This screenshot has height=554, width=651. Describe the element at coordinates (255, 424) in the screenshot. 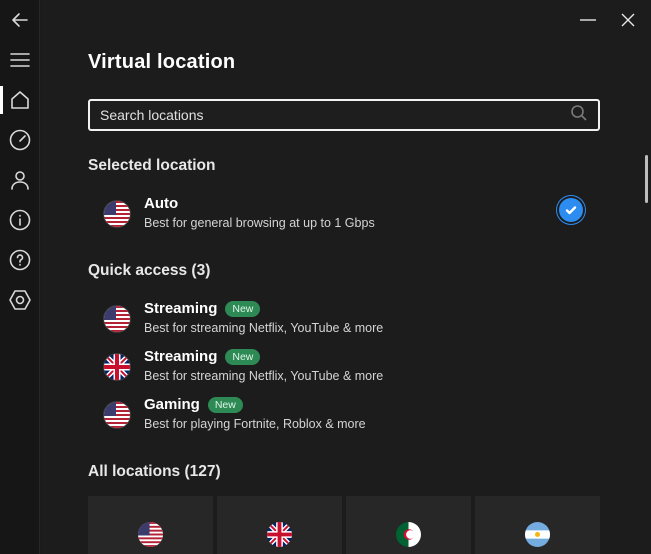

I see `location-description: Best for playing Fortnite, Roblox & more` at that location.